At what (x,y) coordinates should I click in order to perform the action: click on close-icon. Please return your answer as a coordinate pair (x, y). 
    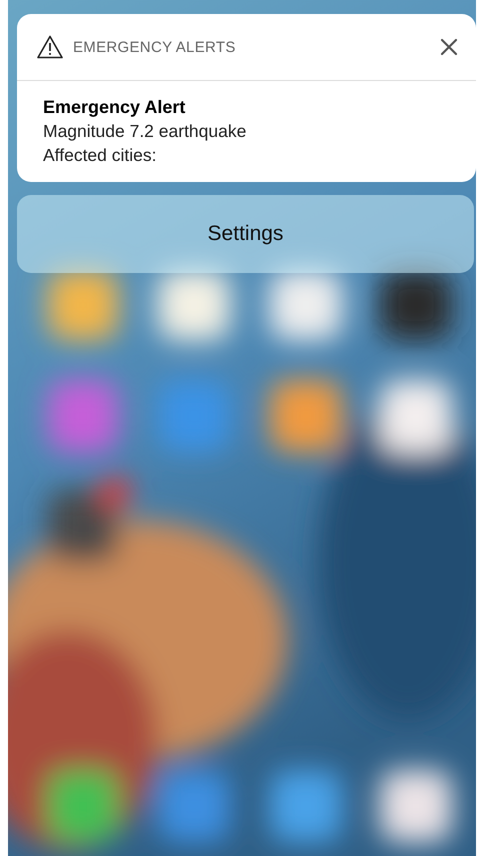
    Looking at the image, I should click on (449, 47).